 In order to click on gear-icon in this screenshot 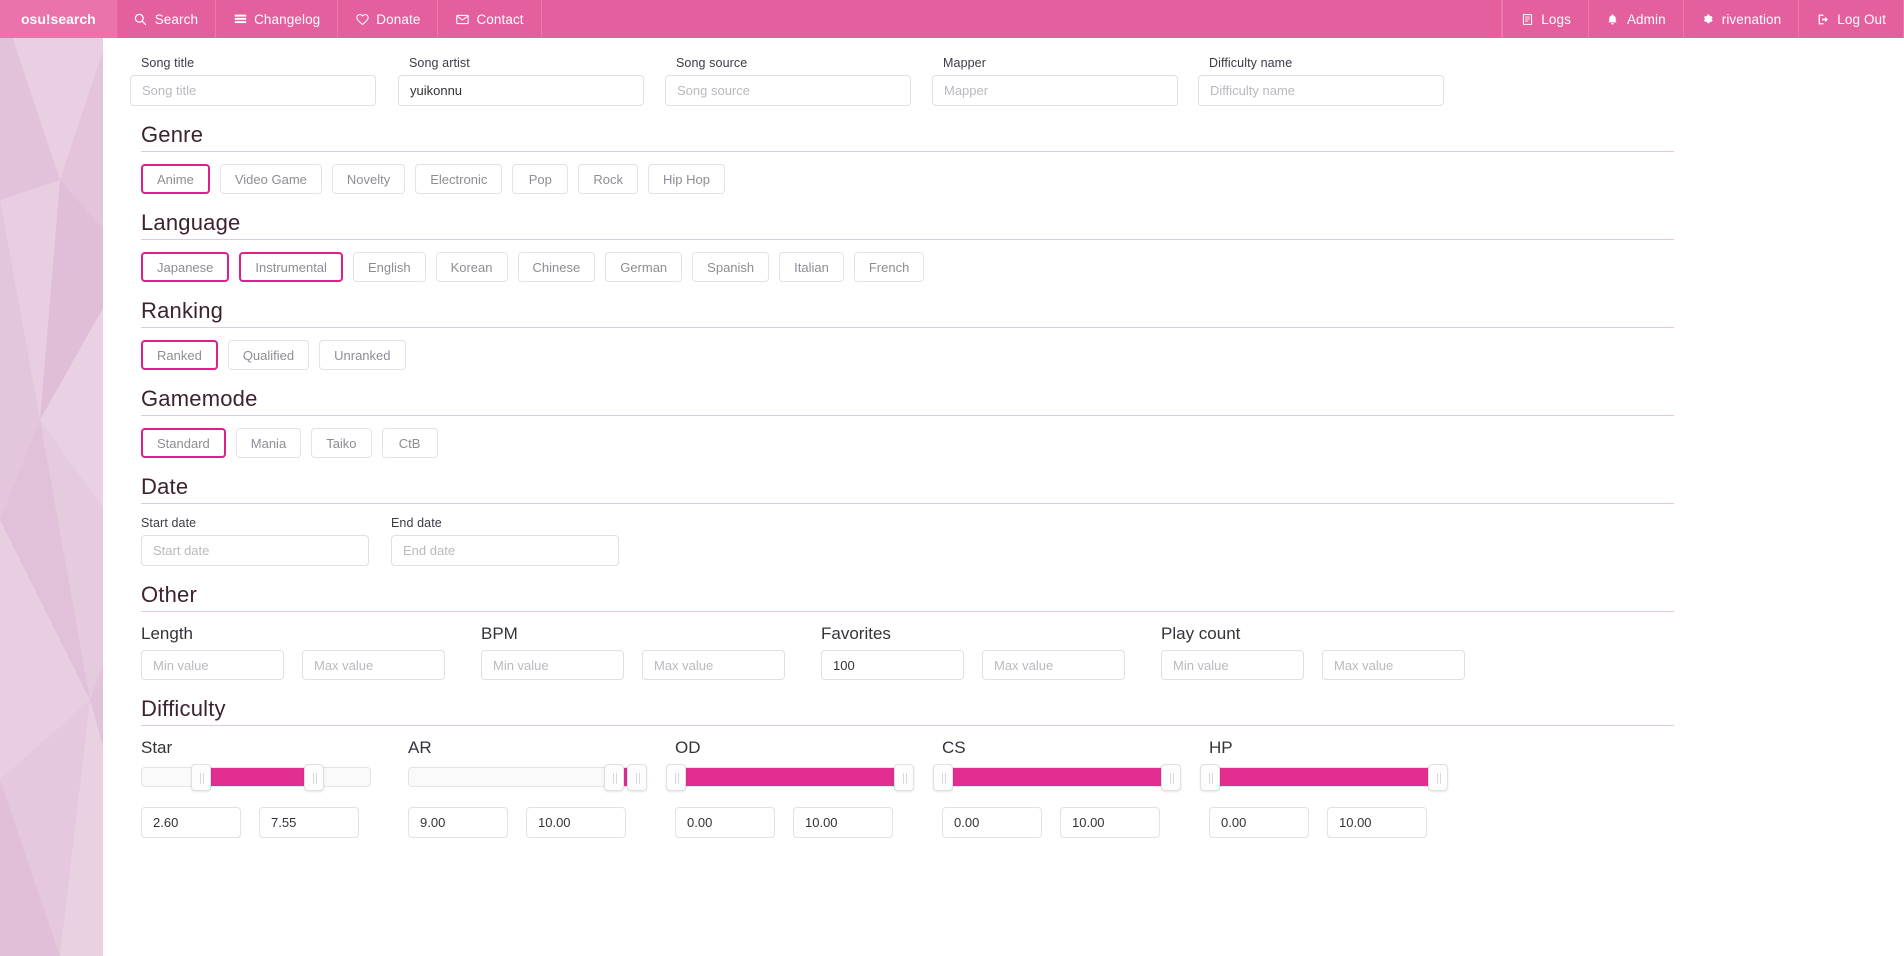, I will do `click(1708, 19)`.